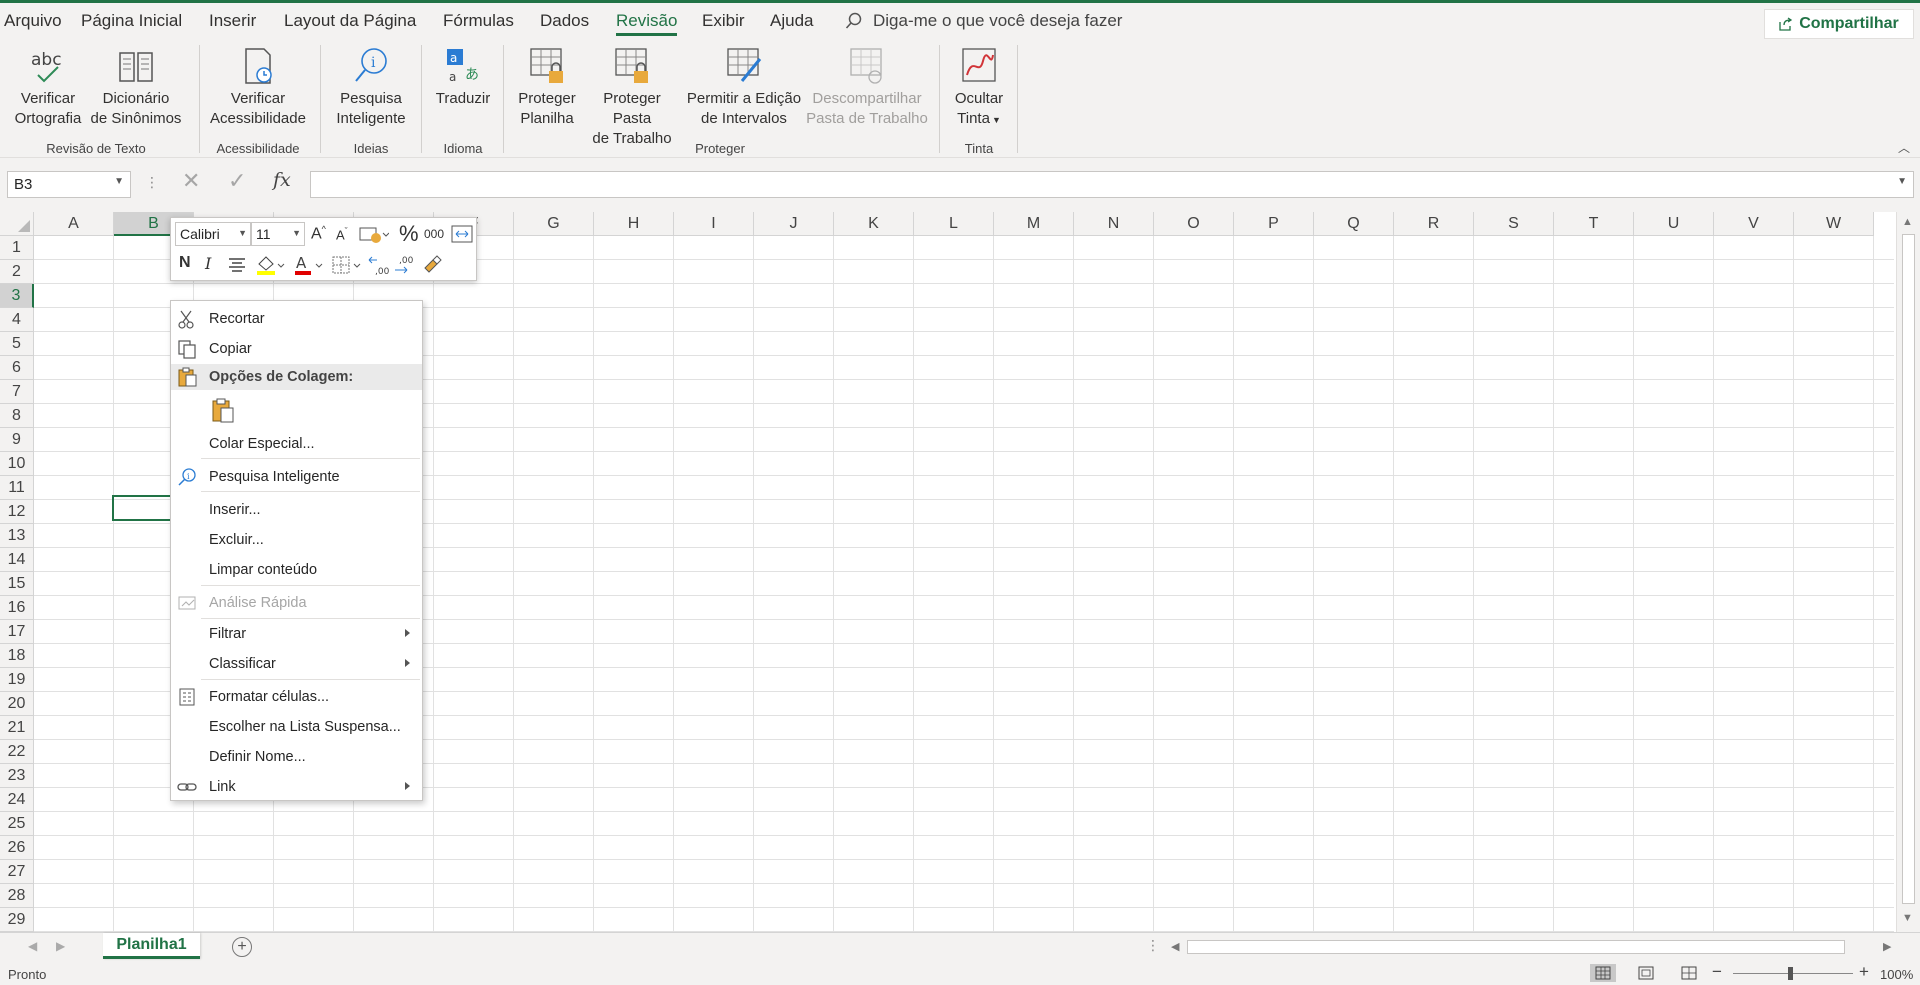 The image size is (1920, 985). Describe the element at coordinates (296, 664) in the screenshot. I see `menu-item-sort: Classificar` at that location.